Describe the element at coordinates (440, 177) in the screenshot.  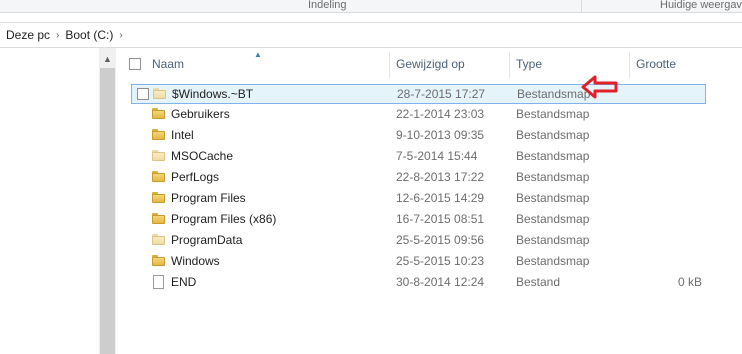
I see `file-date: 22-8-2013 17:22` at that location.